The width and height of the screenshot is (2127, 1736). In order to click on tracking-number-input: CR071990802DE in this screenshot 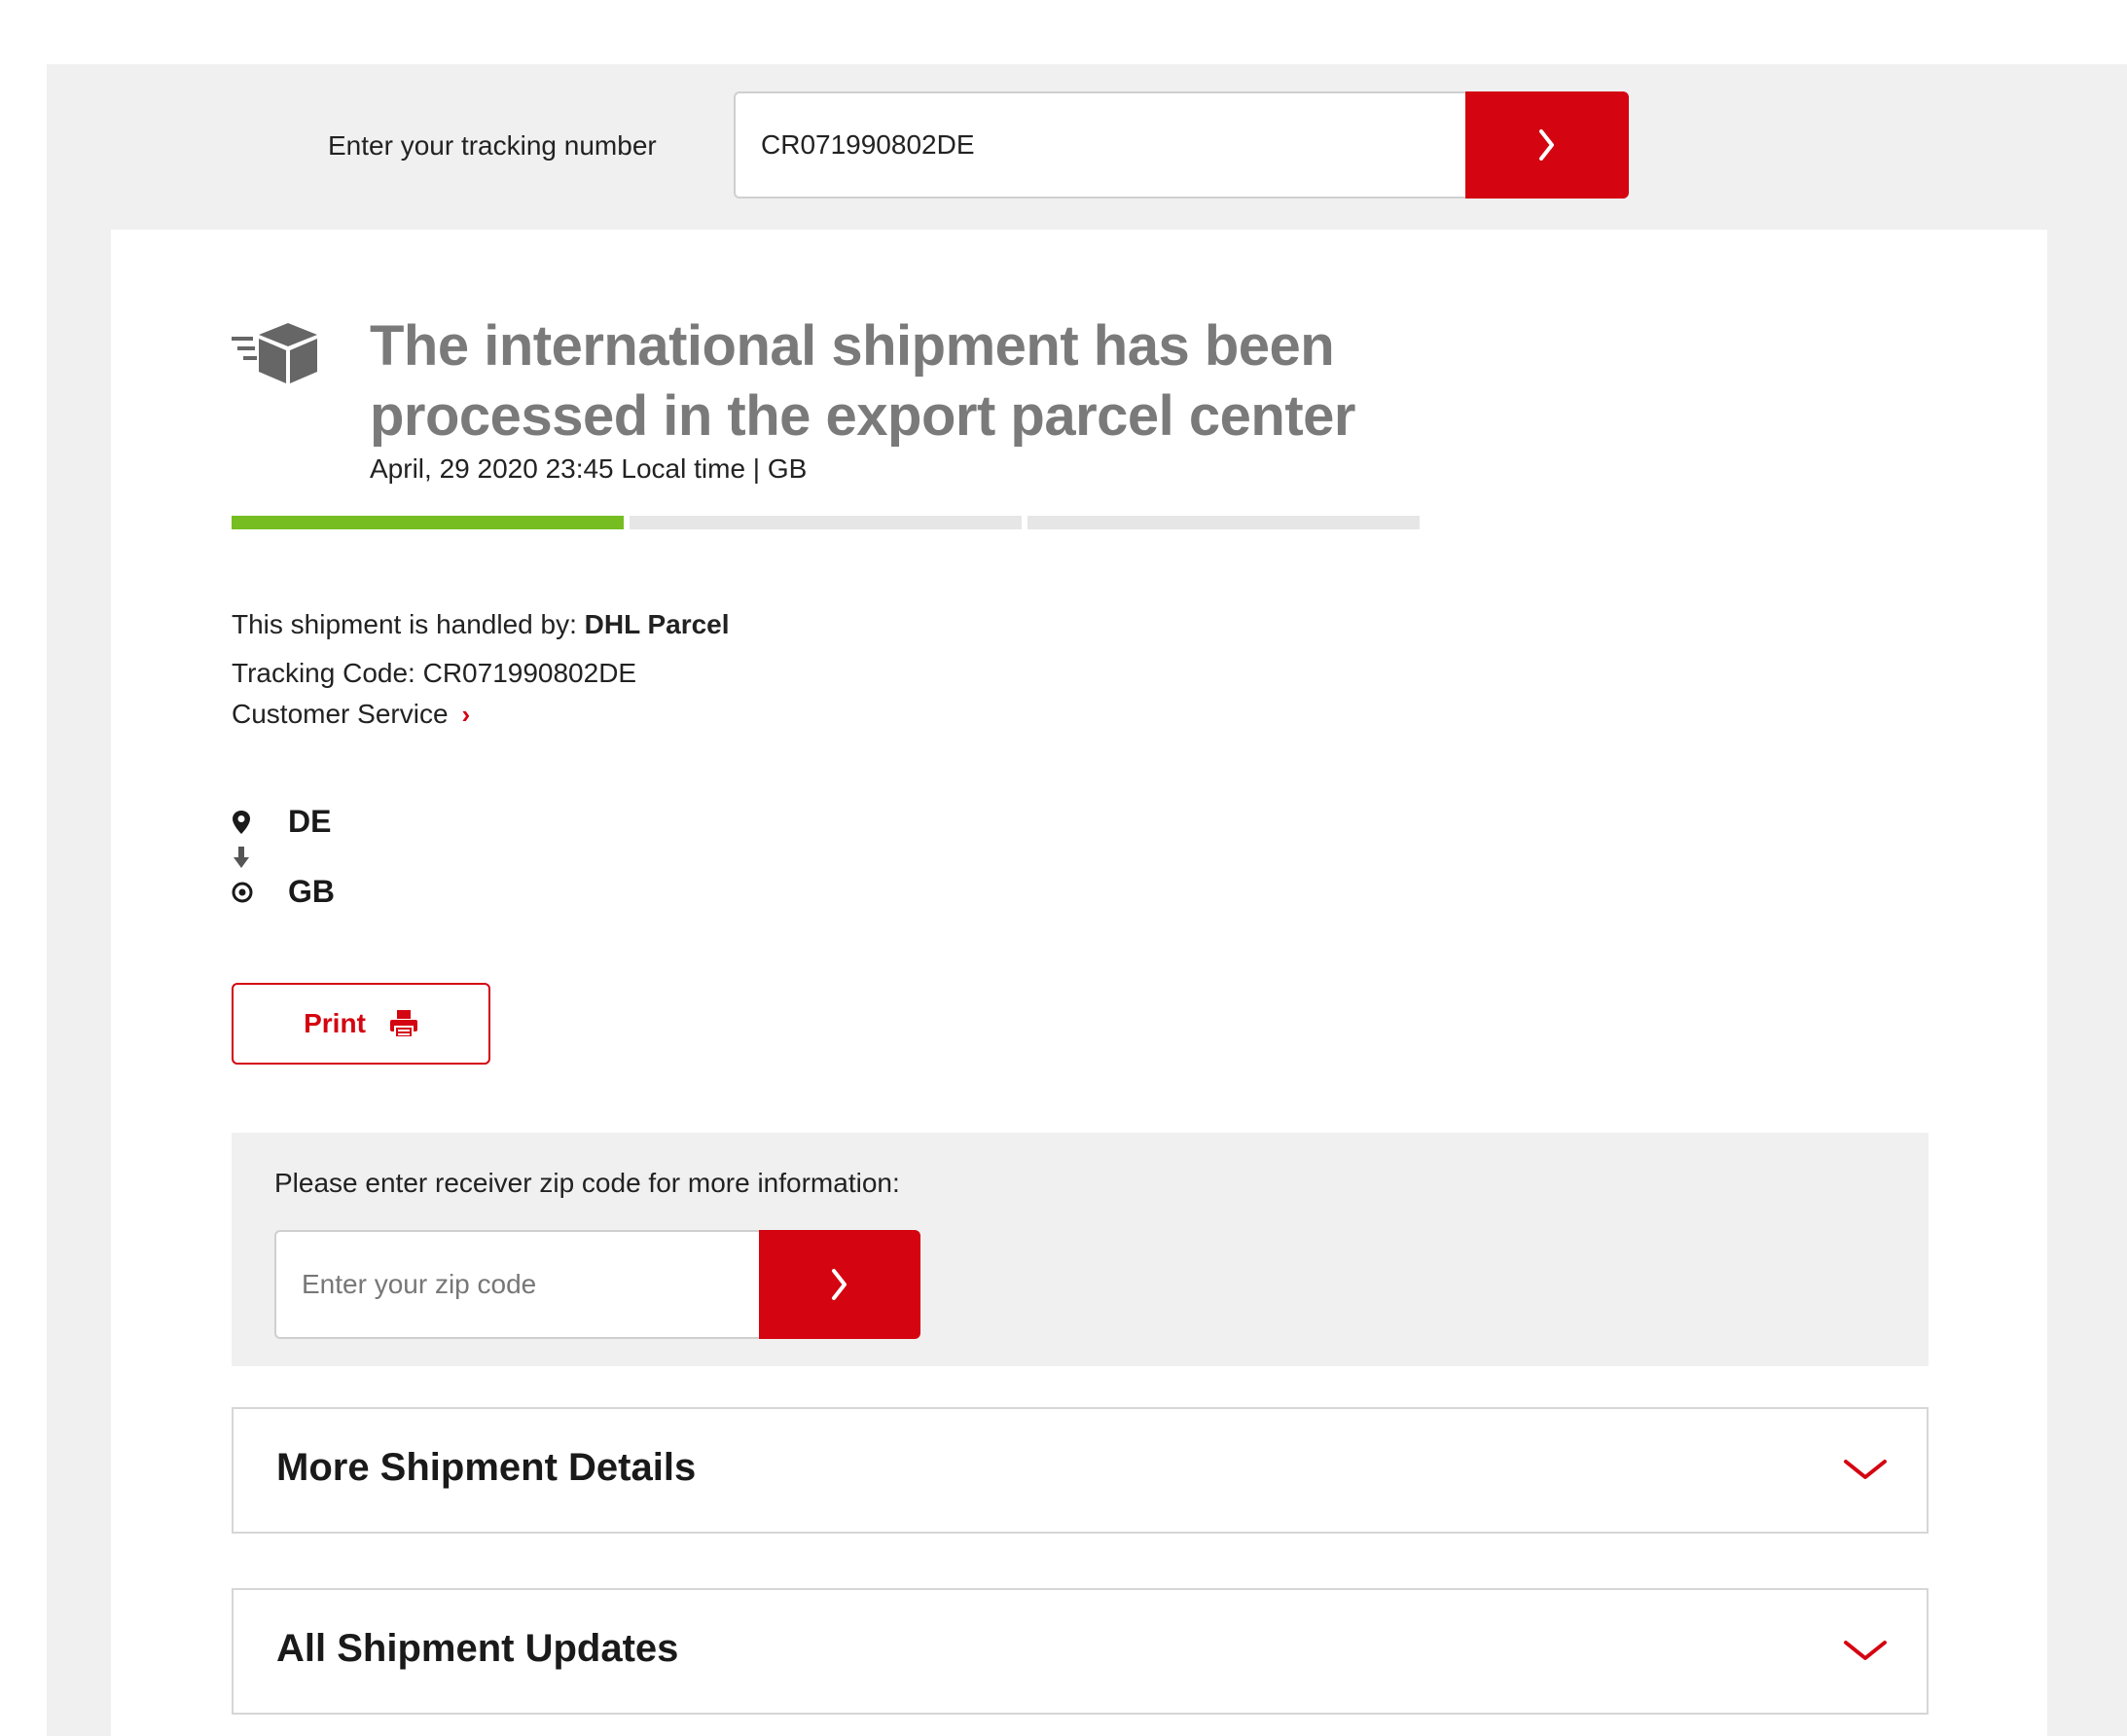, I will do `click(1099, 145)`.